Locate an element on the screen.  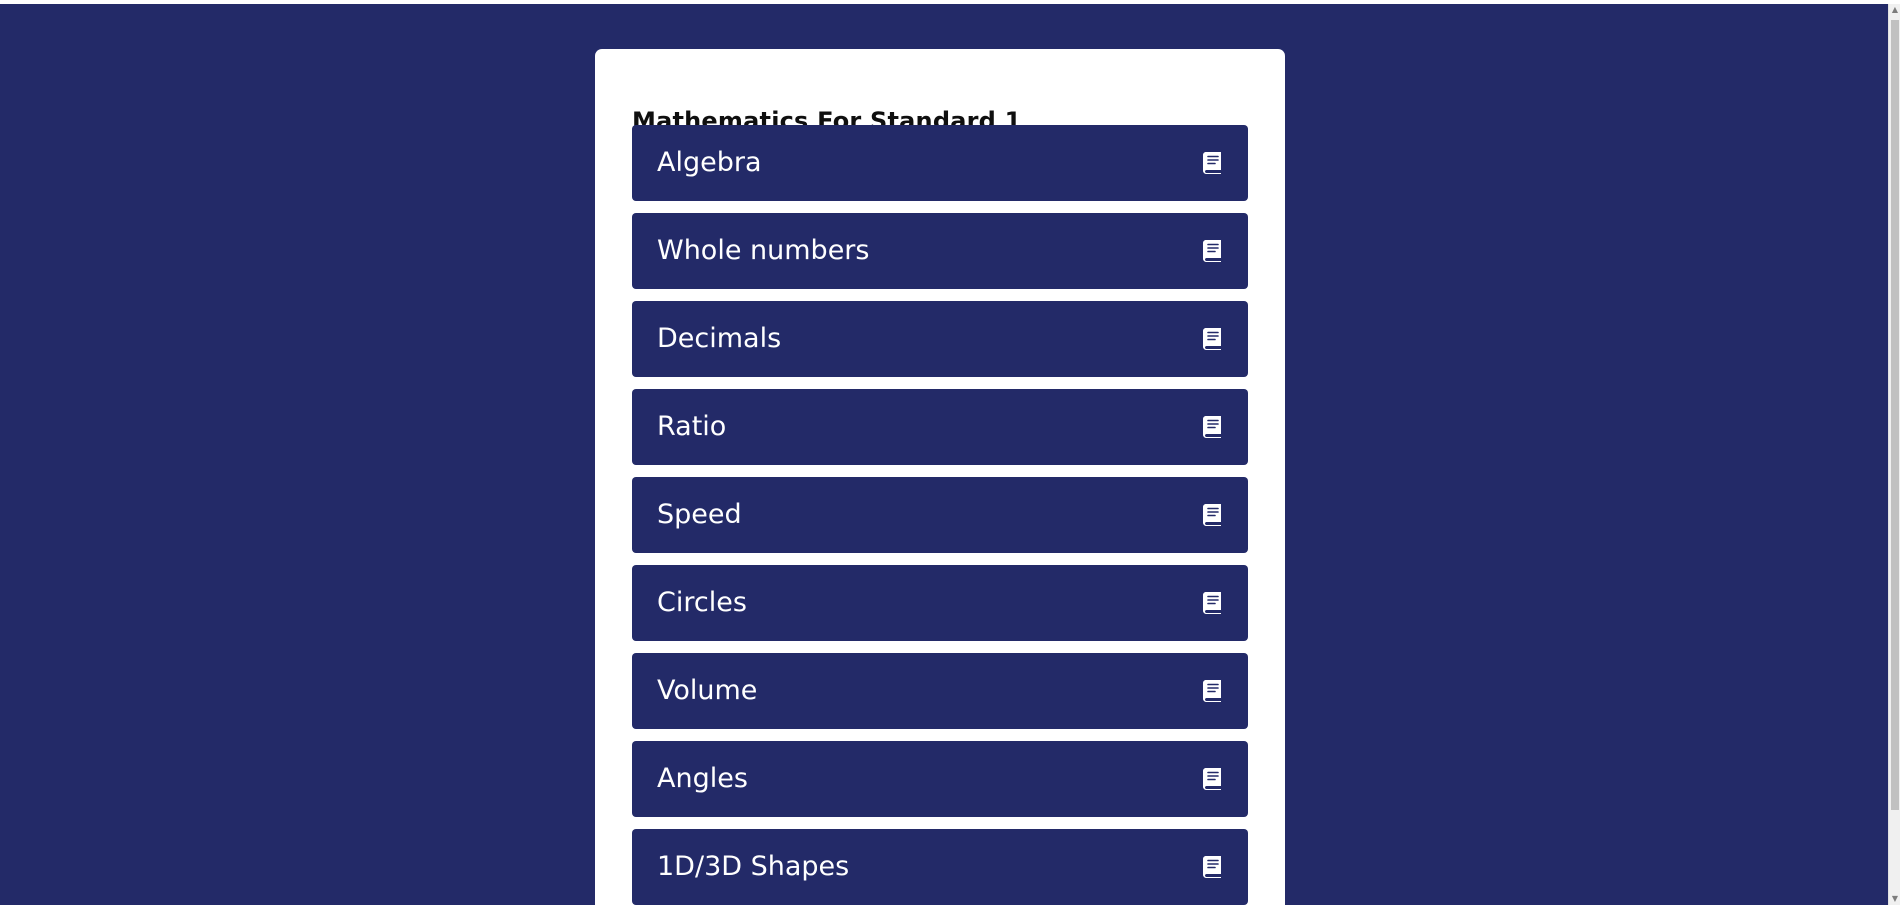
scrollbar-thumb is located at coordinates (1895, 415).